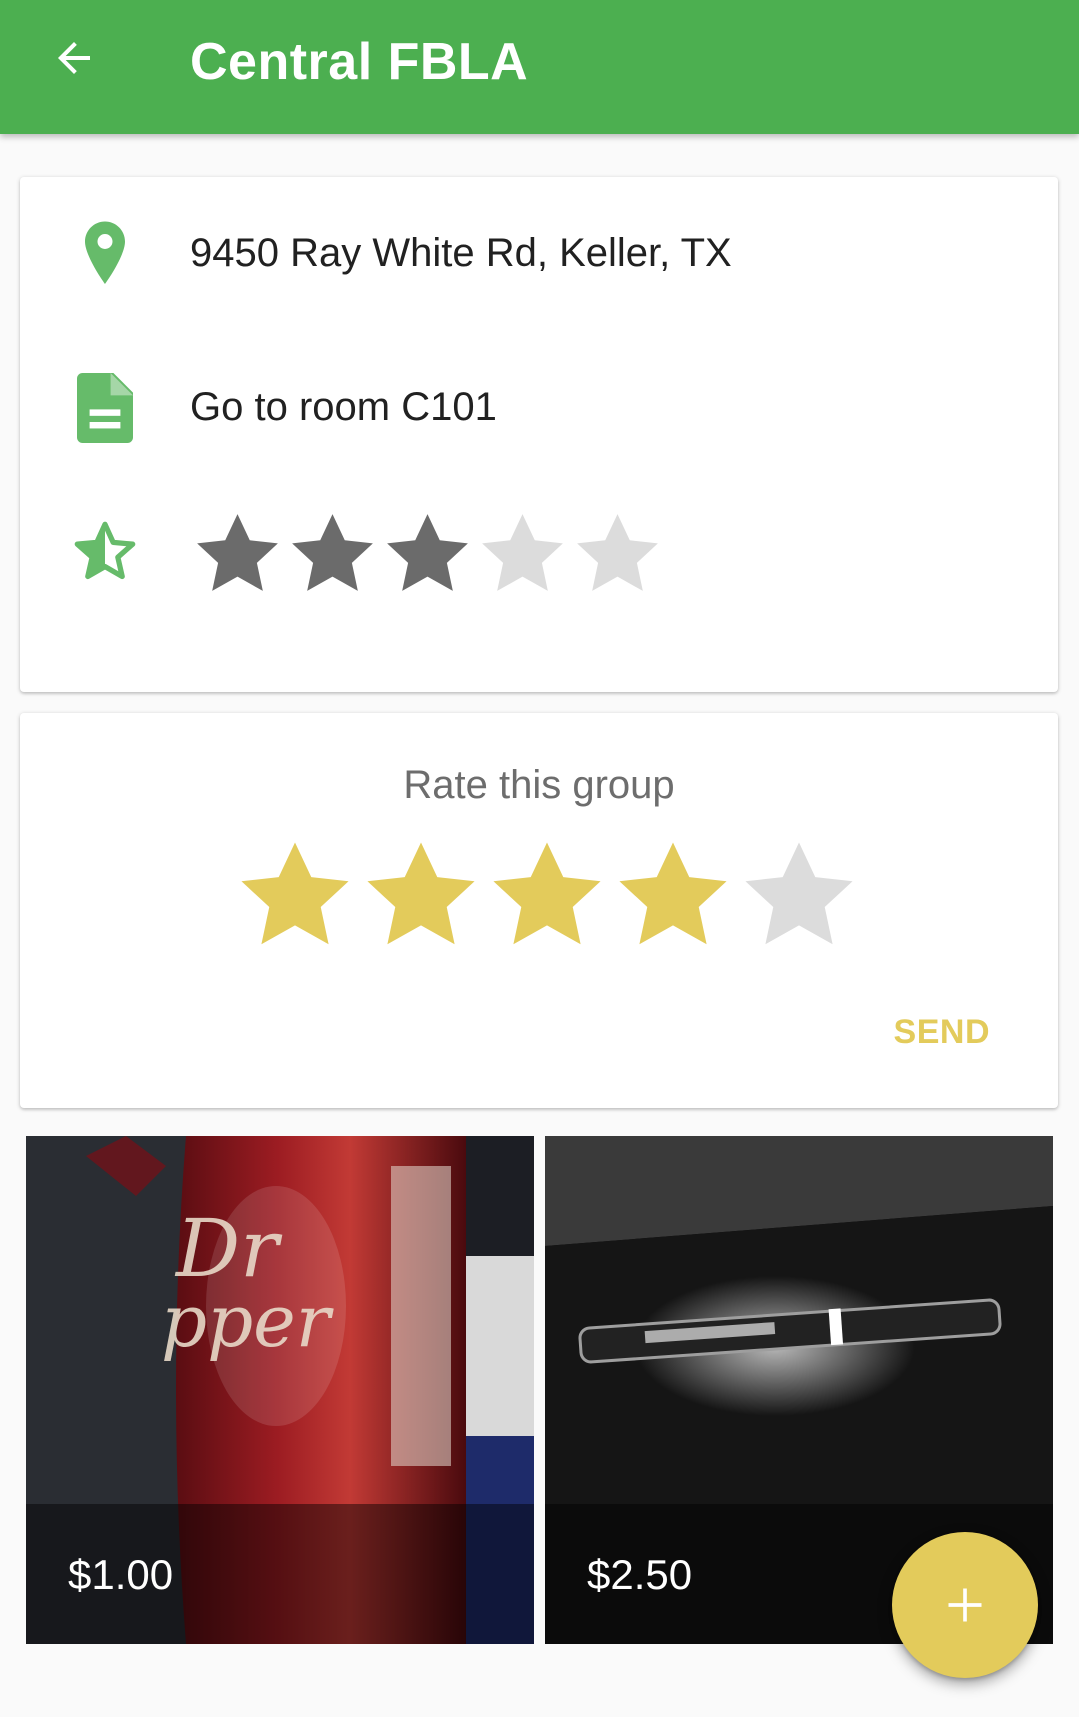 This screenshot has height=1717, width=1079. I want to click on arrow-back-icon, so click(74, 58).